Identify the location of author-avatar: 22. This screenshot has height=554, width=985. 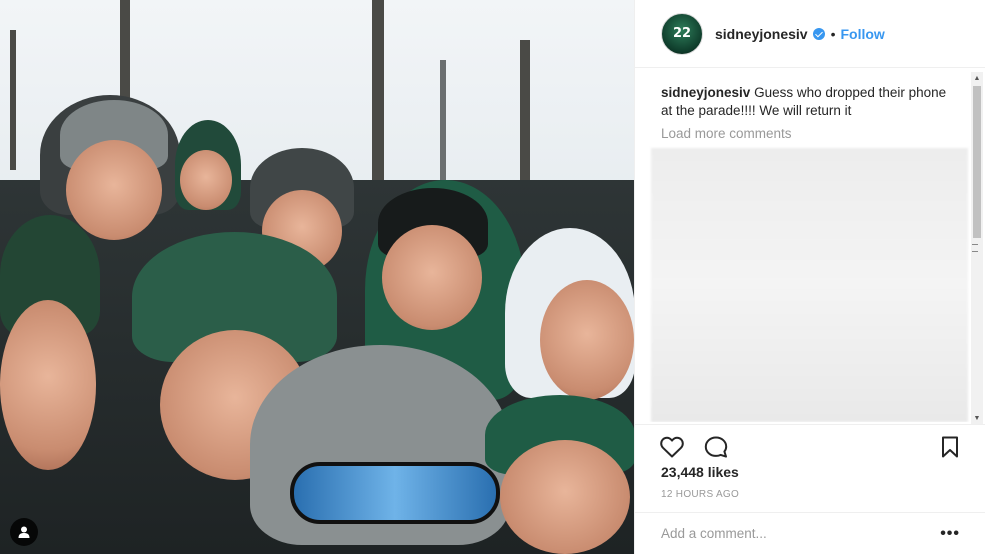
(682, 33).